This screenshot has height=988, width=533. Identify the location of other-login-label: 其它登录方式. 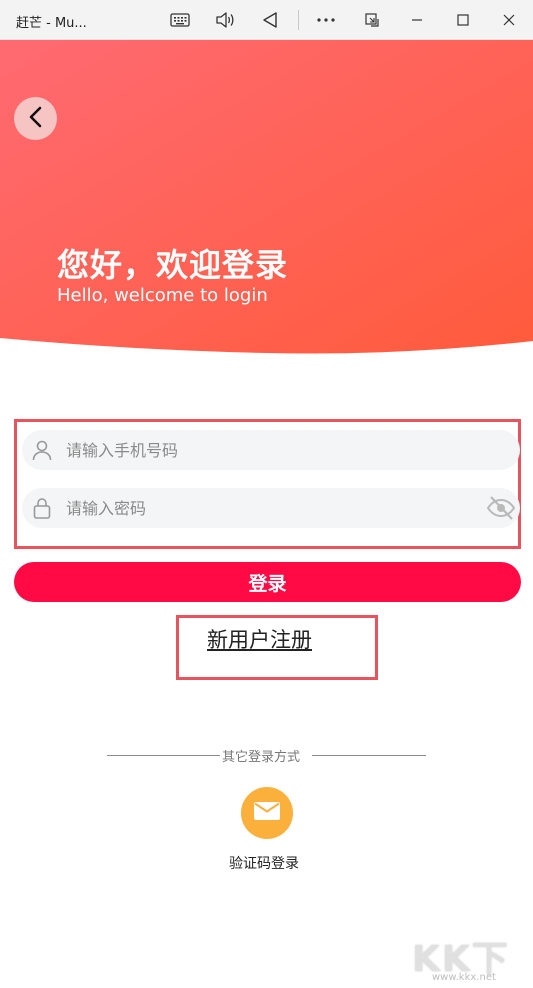
(261, 757).